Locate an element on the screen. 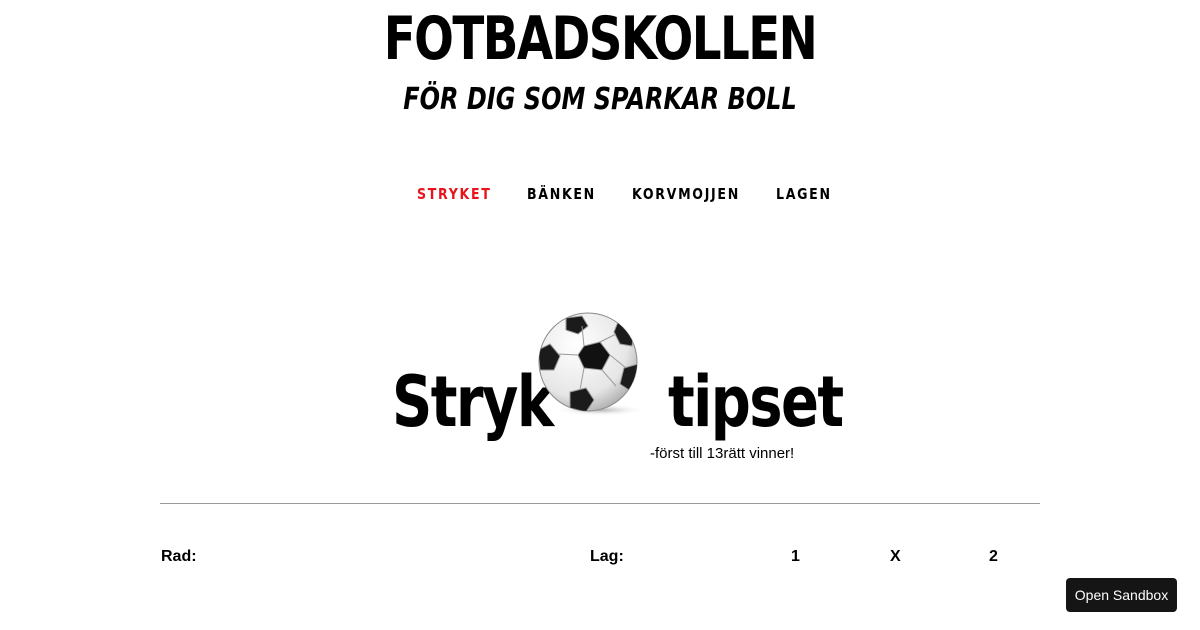 The width and height of the screenshot is (1200, 630). column-header-2: 2 is located at coordinates (993, 556).